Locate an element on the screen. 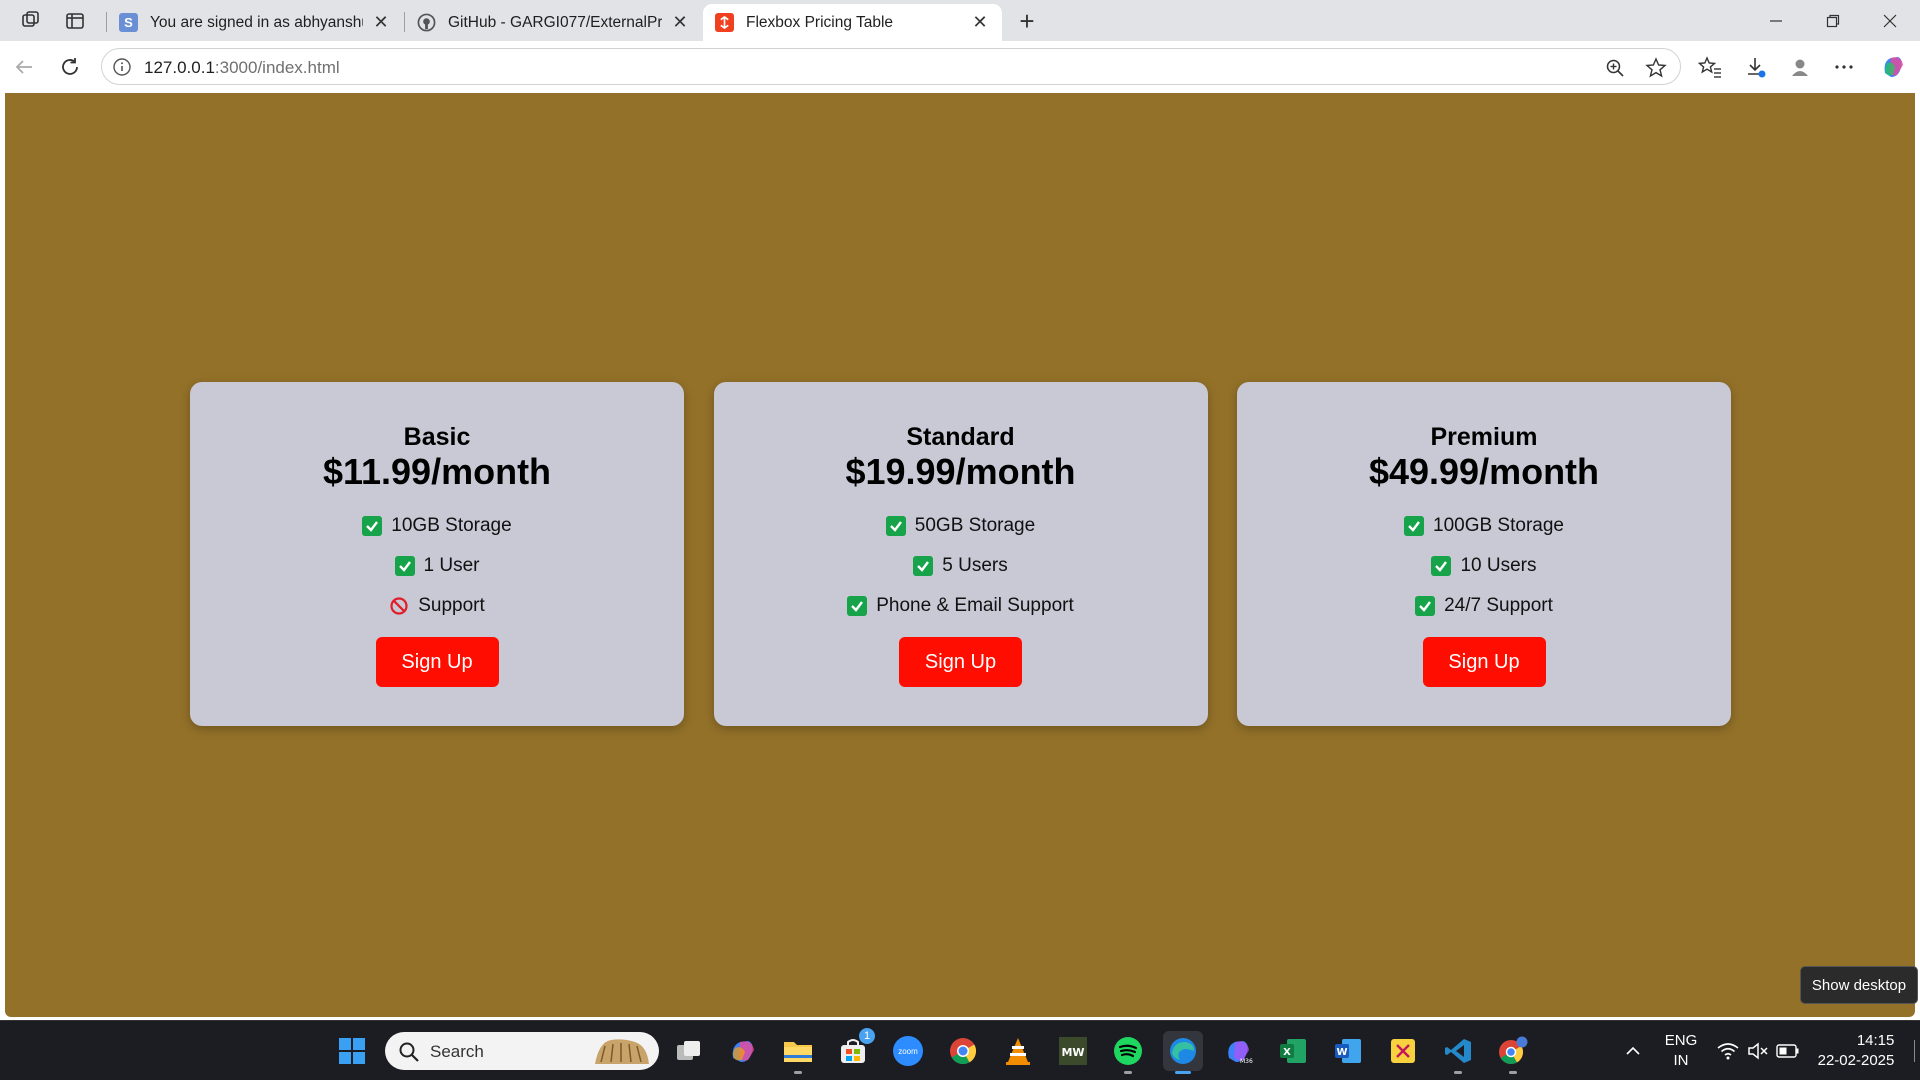  site-info-icon is located at coordinates (122, 67).